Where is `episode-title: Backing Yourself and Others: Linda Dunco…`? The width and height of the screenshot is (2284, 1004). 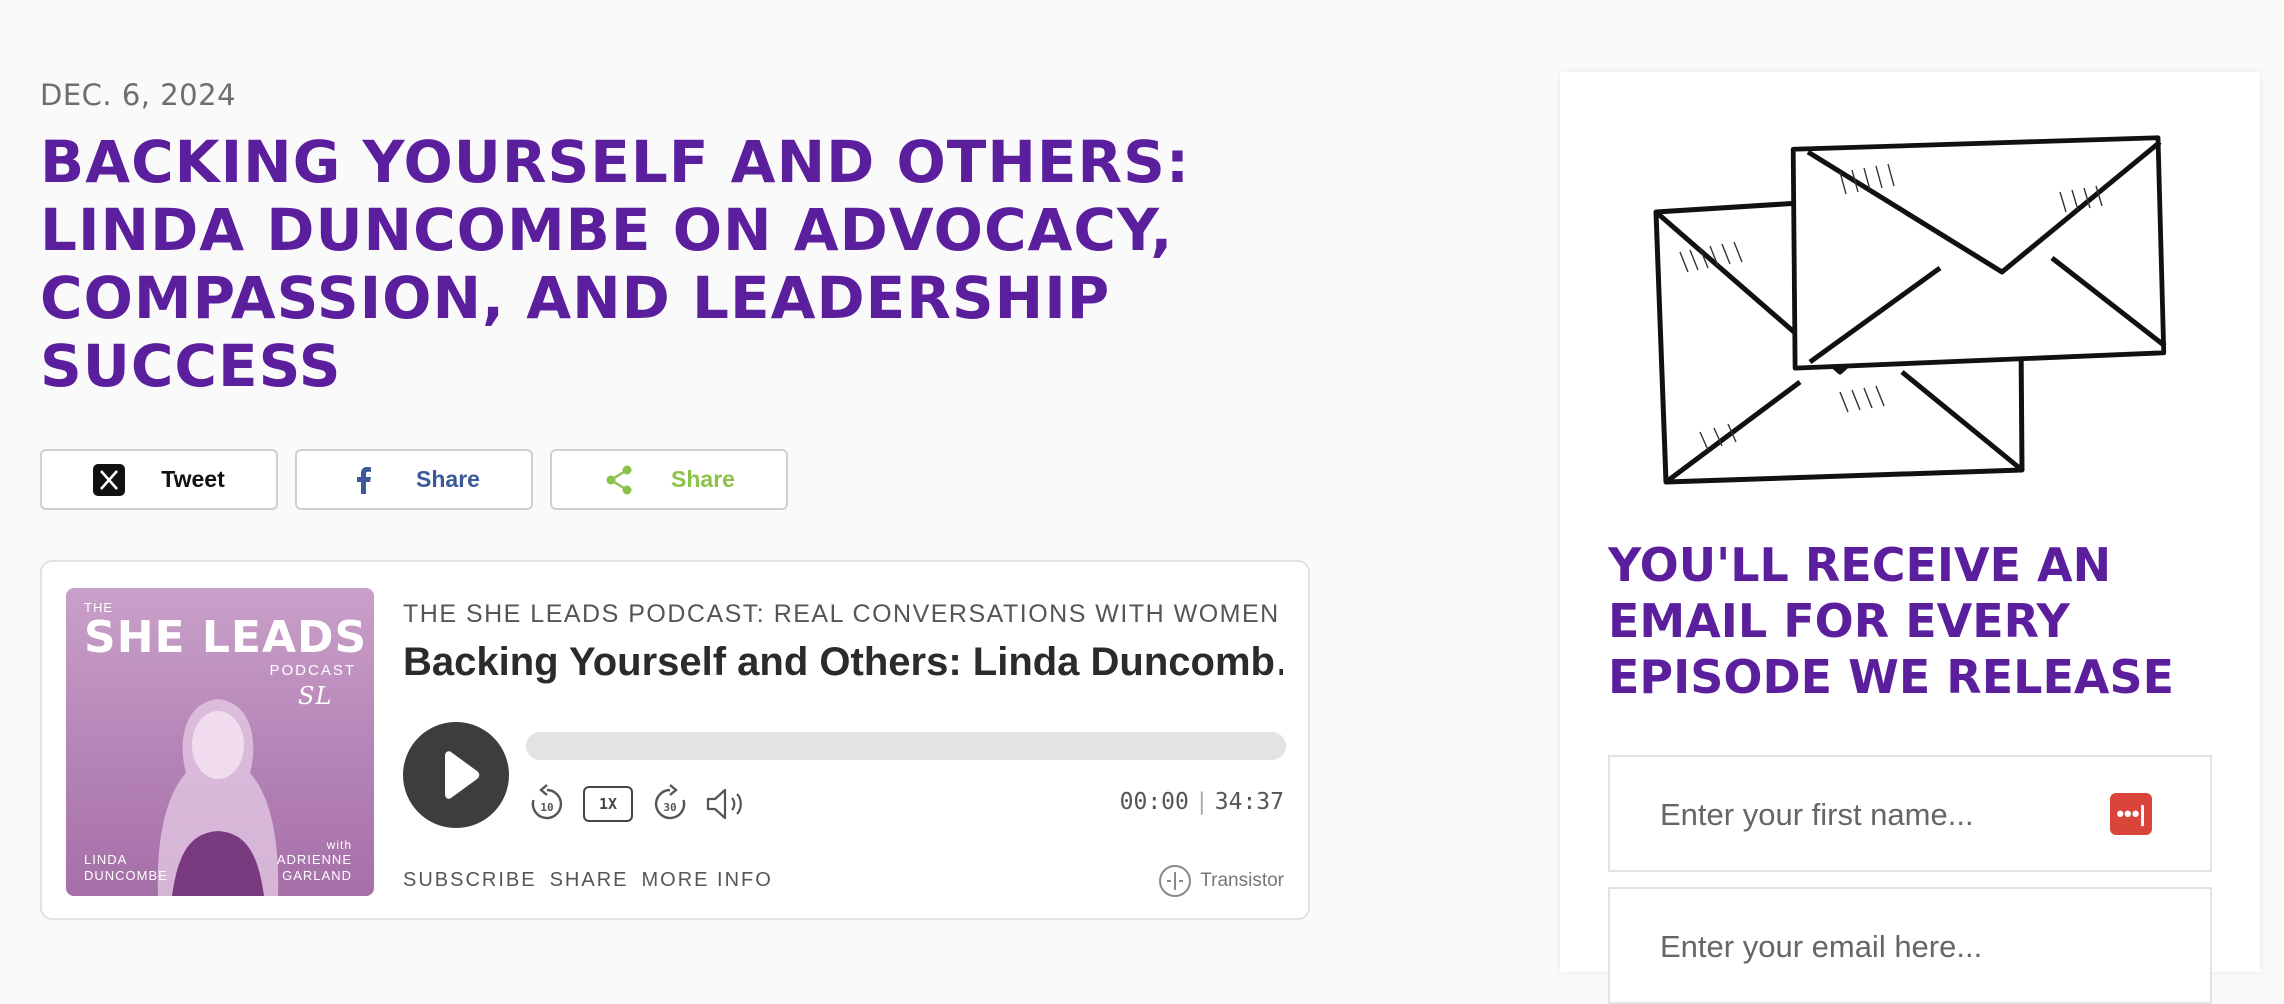 episode-title: Backing Yourself and Others: Linda Dunco… is located at coordinates (843, 662).